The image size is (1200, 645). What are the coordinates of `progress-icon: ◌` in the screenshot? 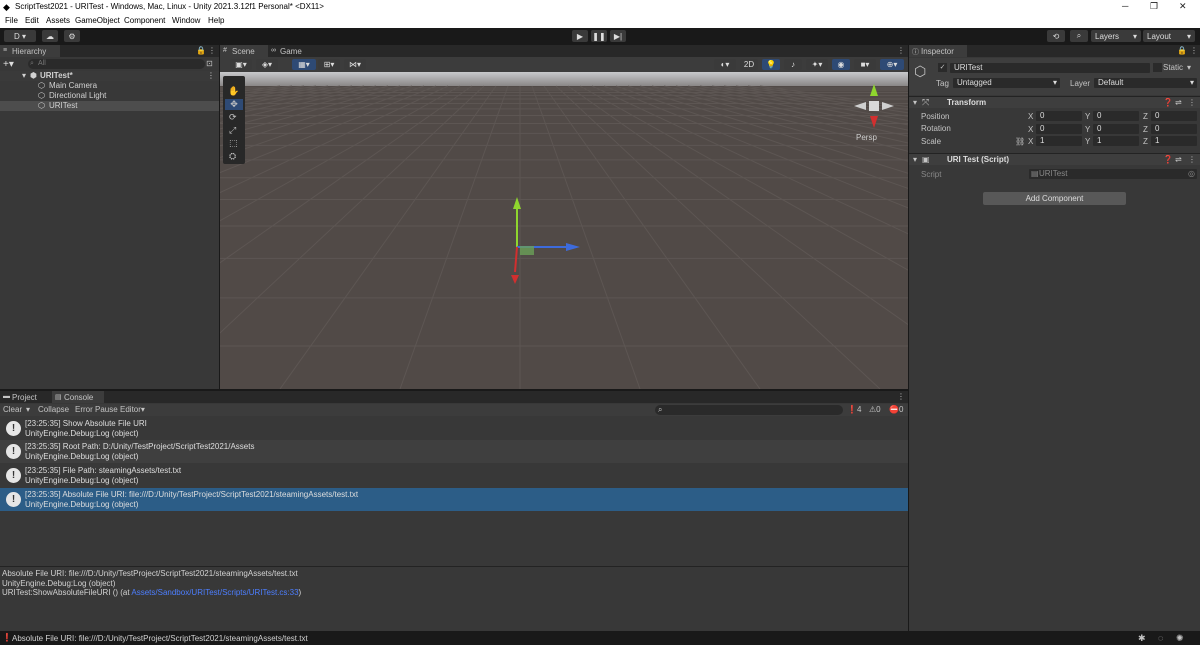 It's located at (1160, 638).